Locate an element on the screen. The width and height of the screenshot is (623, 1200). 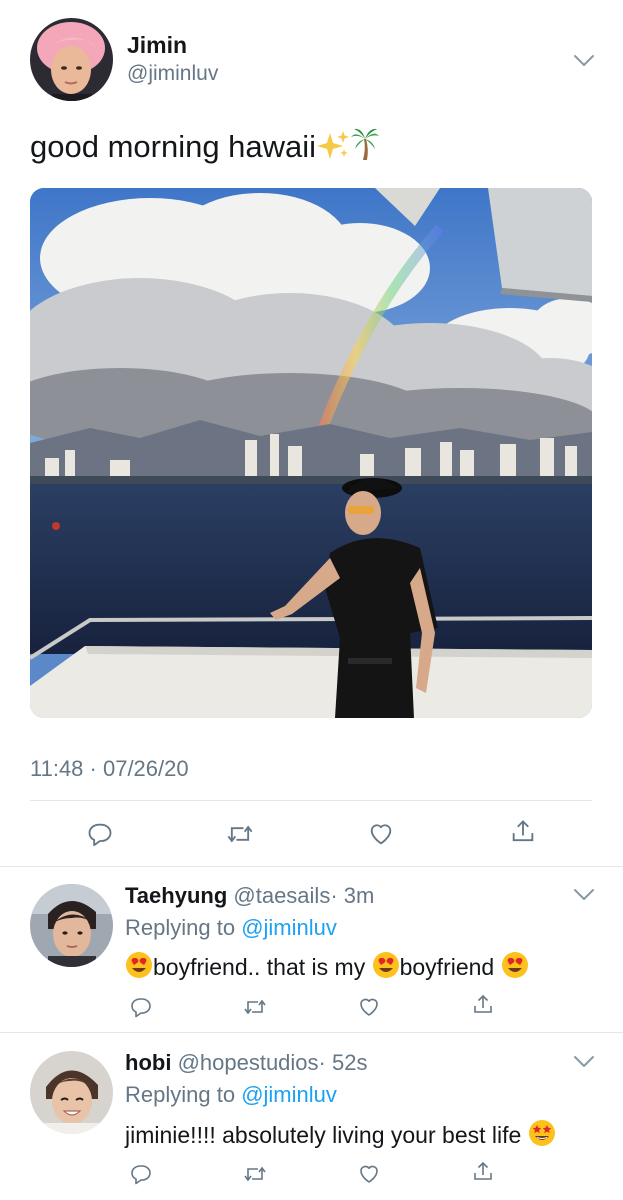
reply-time: · 52s is located at coordinates (343, 1062).